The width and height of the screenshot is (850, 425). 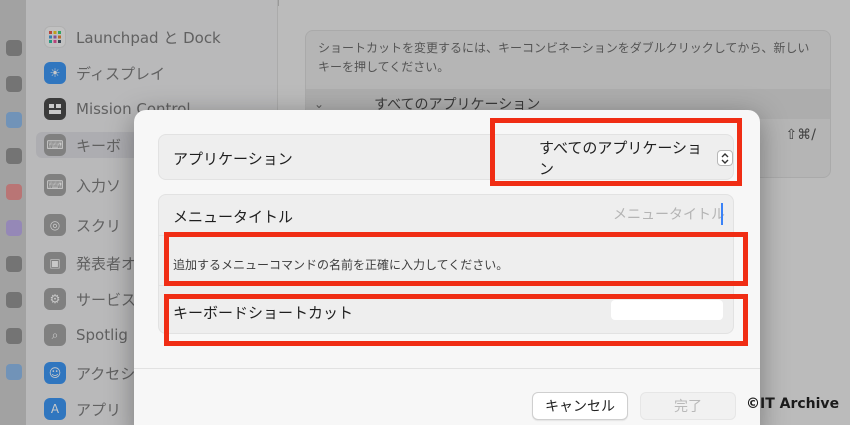 I want to click on highlight-box-keyboard-shortcut, so click(x=456, y=320).